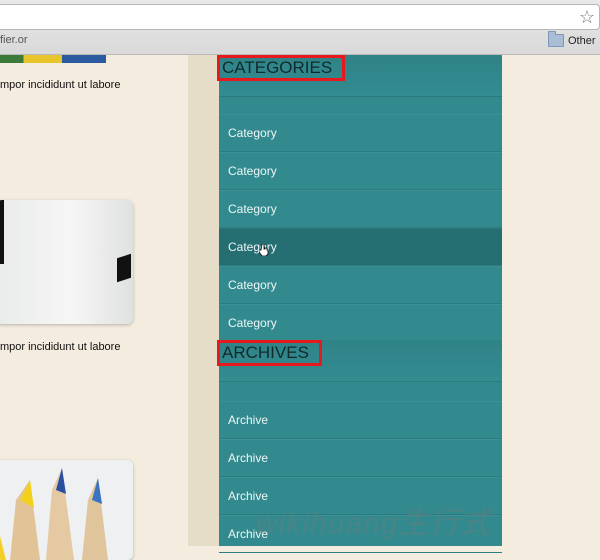 This screenshot has height=560, width=600. Describe the element at coordinates (360, 247) in the screenshot. I see `sidebar-item-category-hover: Category` at that location.